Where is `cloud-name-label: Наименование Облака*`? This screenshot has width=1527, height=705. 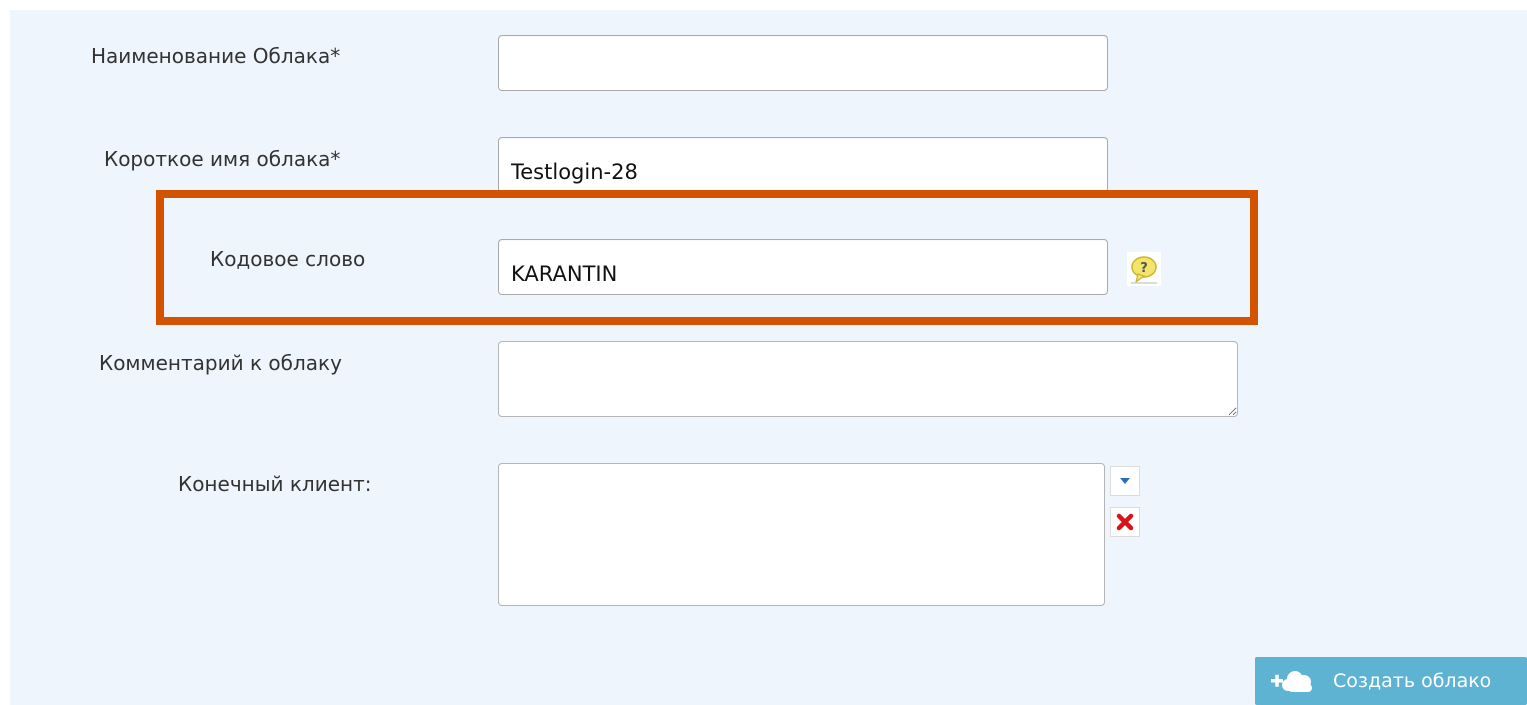
cloud-name-label: Наименование Облака* is located at coordinates (216, 56).